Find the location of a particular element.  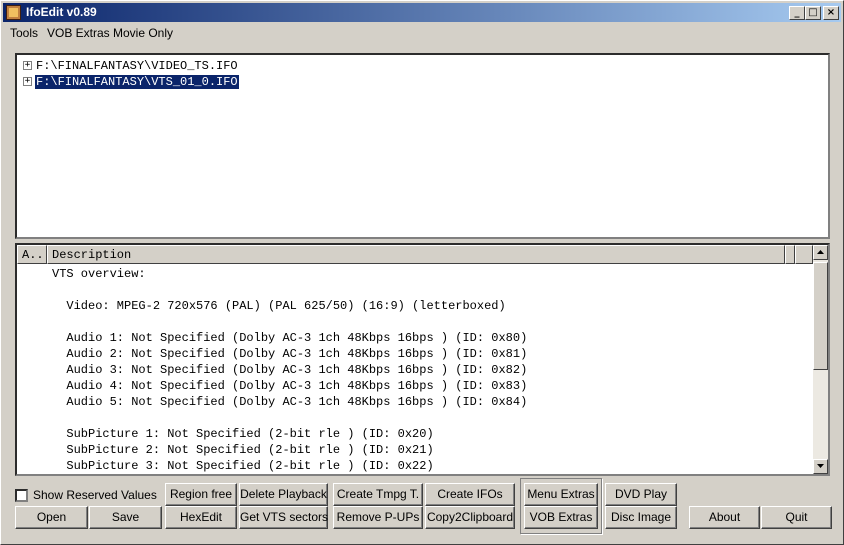

create-tmpg-button: Create Tmpg T. is located at coordinates (378, 494).